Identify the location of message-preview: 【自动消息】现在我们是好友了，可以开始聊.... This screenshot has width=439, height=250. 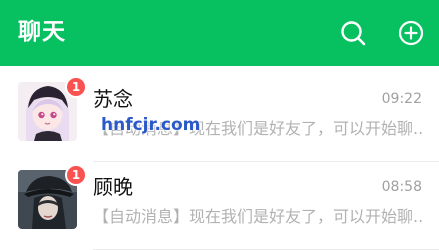
(258, 216).